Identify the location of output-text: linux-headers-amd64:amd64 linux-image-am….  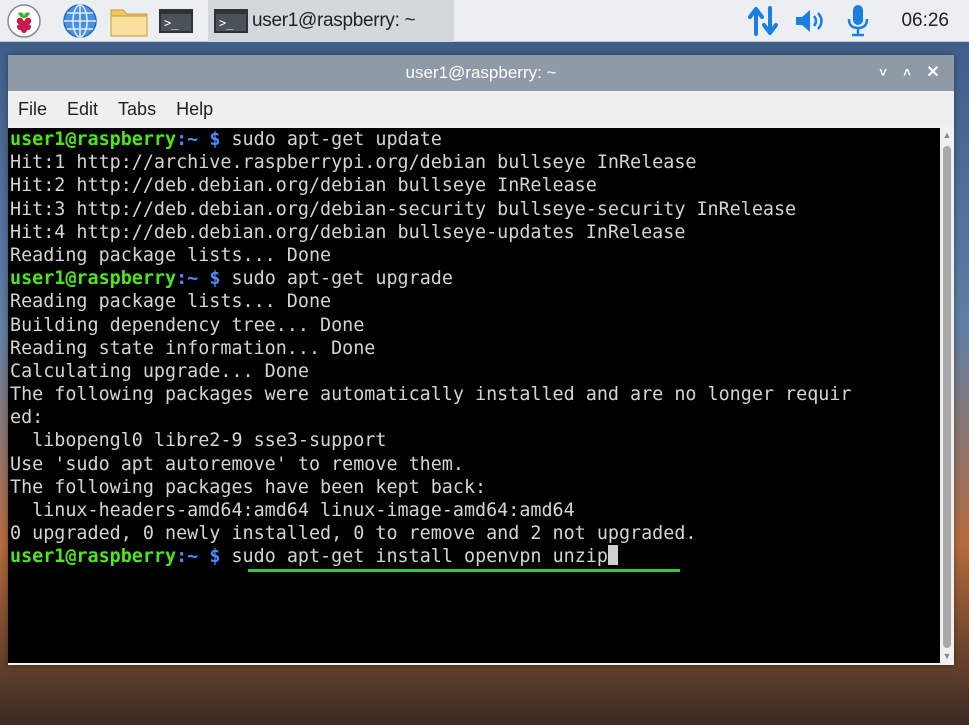
(292, 510).